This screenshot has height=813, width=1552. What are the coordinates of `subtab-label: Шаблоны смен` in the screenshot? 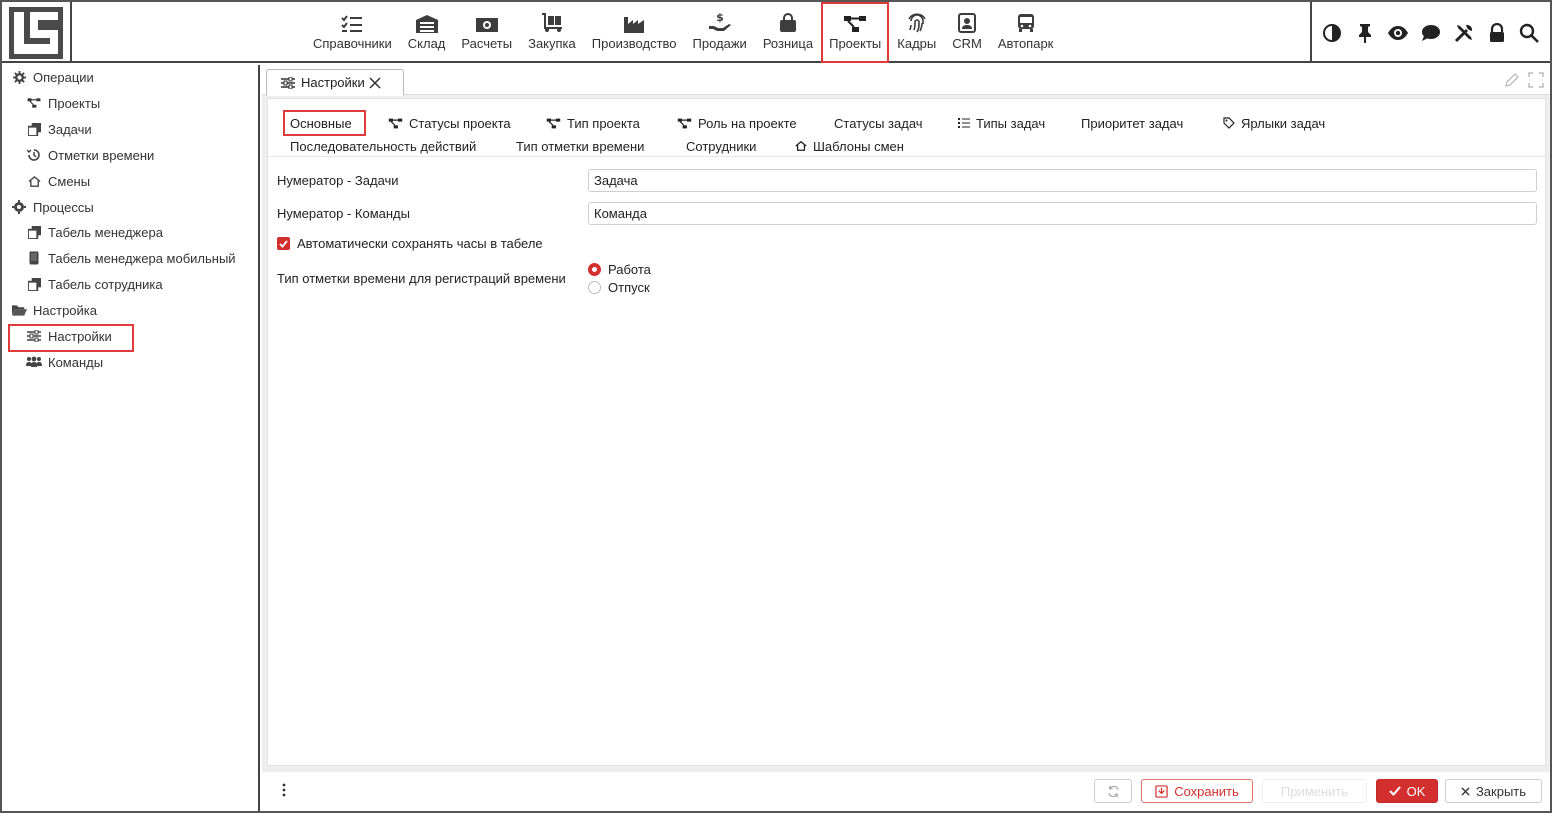 It's located at (858, 146).